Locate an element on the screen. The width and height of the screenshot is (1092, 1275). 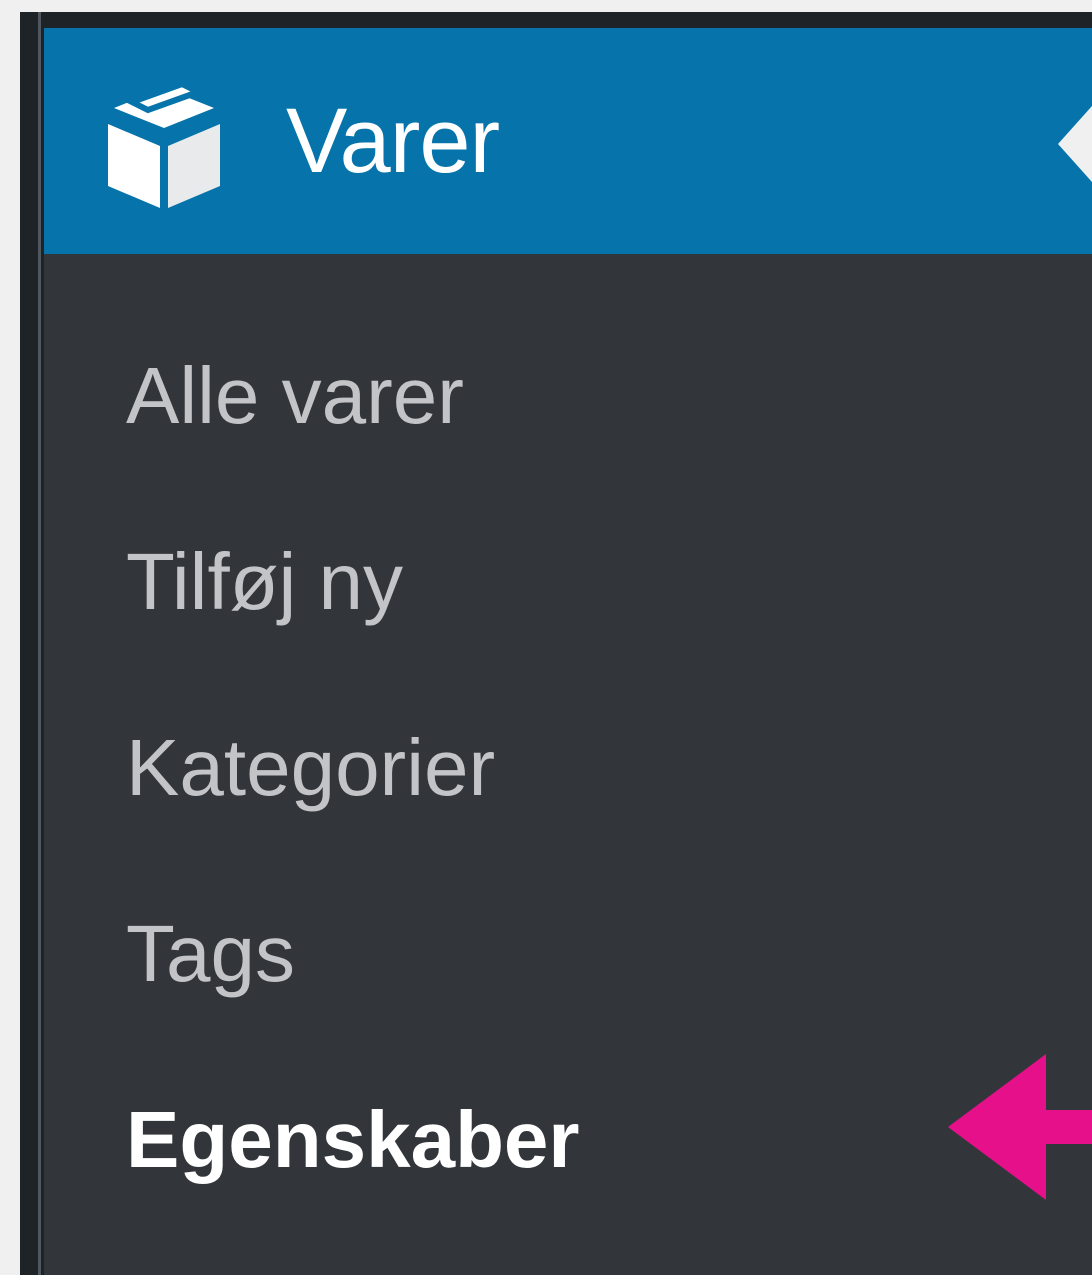
submenu-item-tags: Tags is located at coordinates (210, 954).